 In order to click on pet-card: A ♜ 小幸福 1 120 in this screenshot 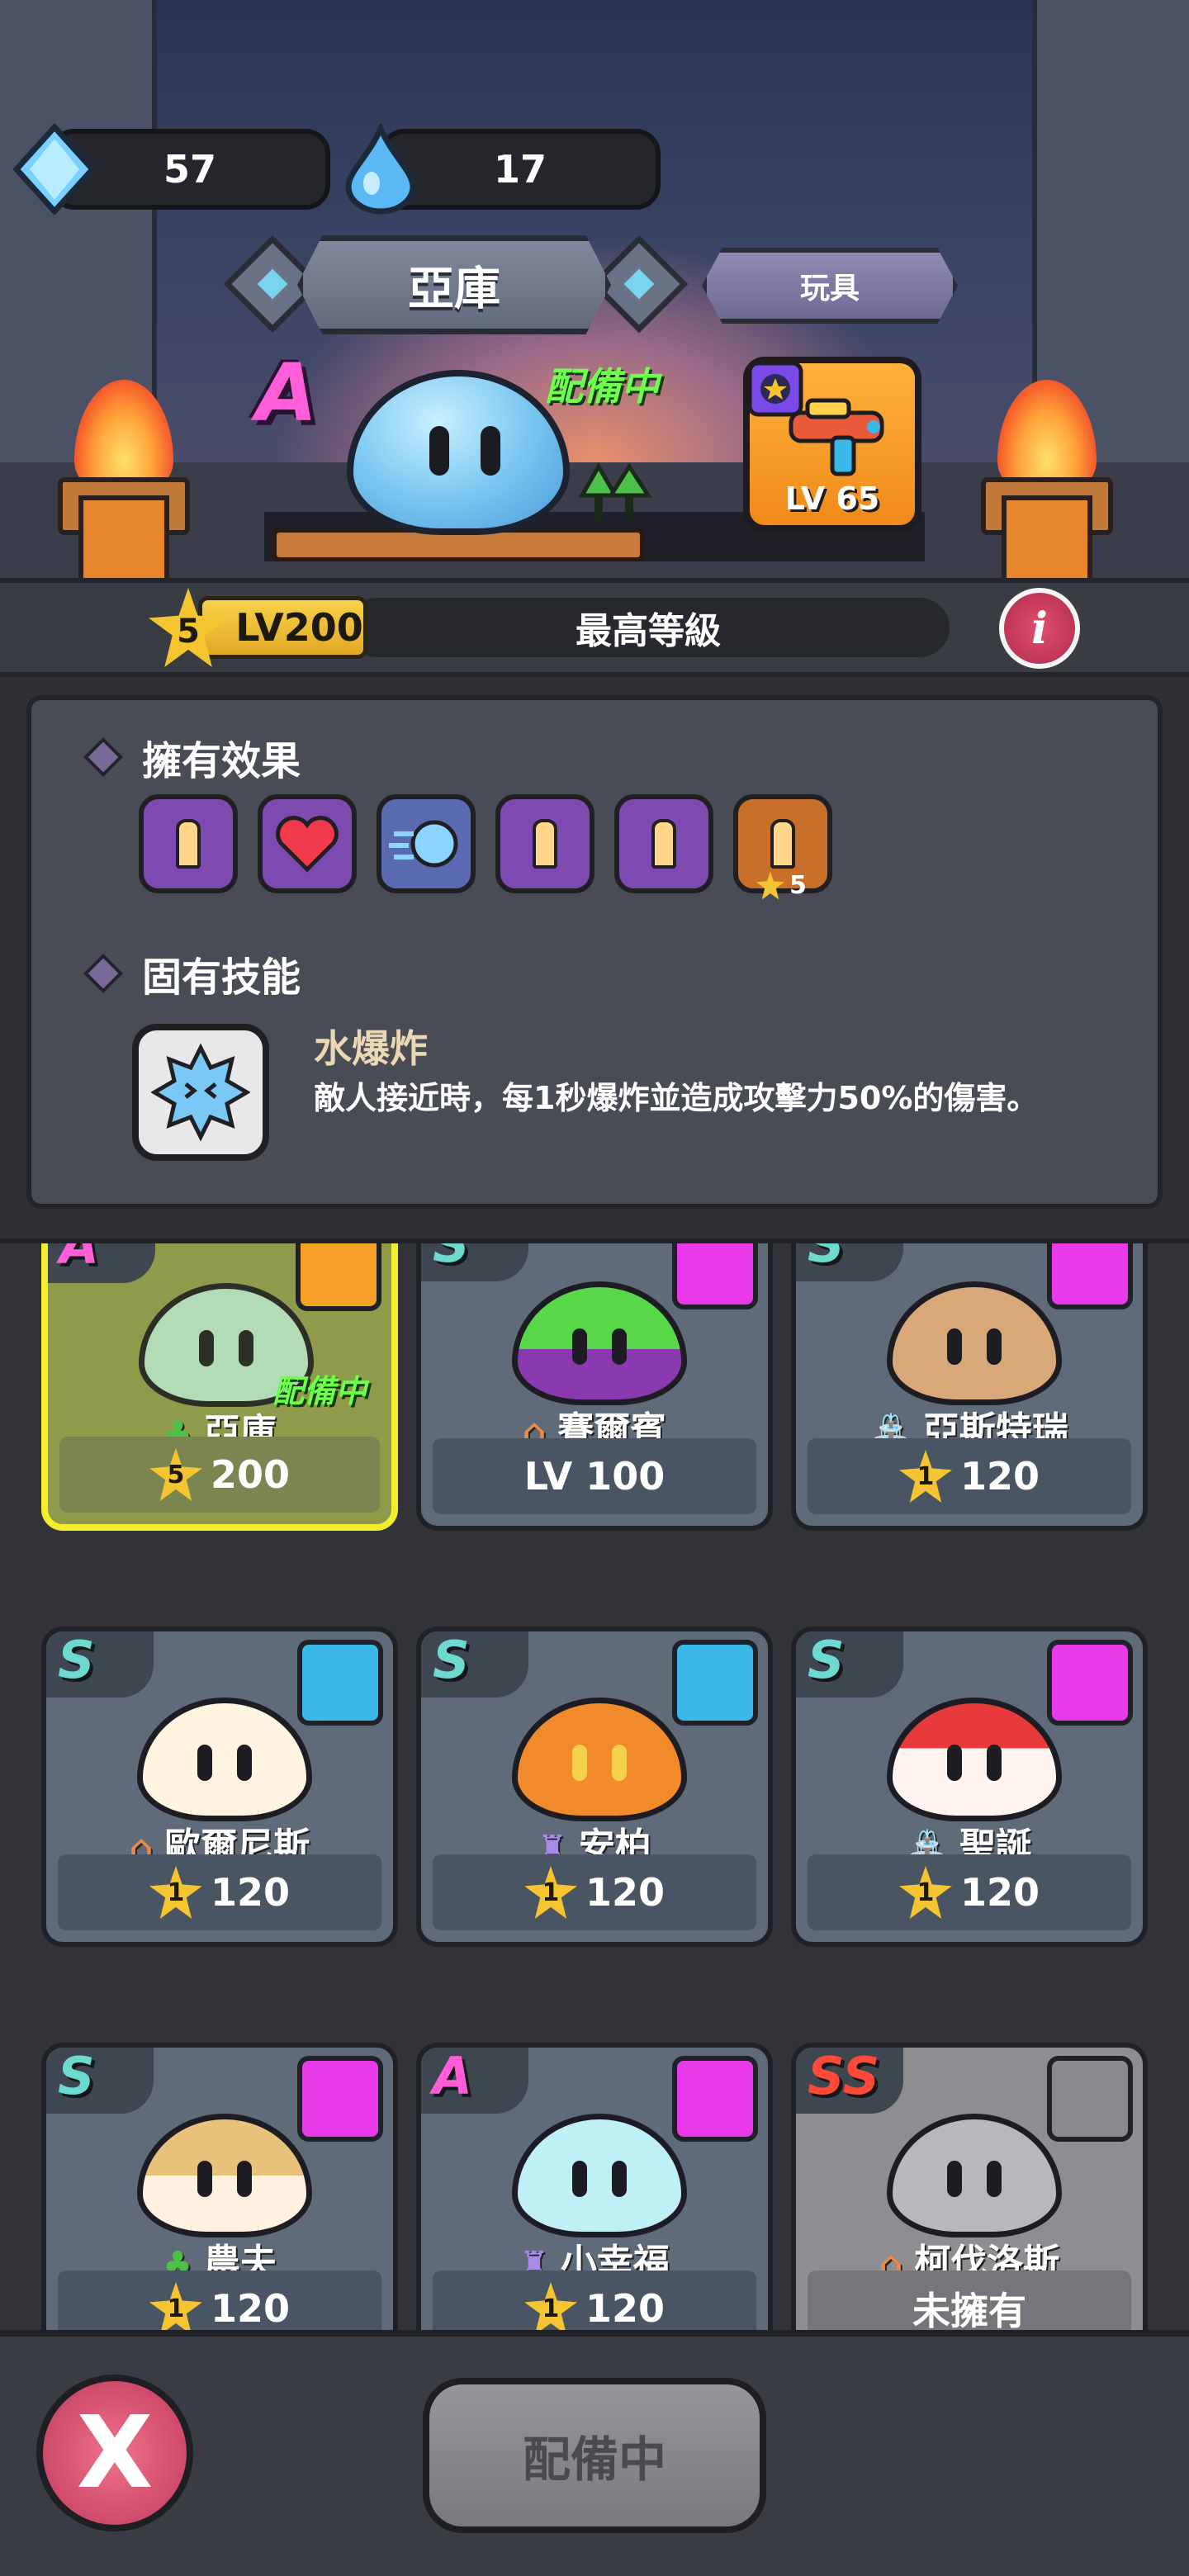, I will do `click(594, 2186)`.